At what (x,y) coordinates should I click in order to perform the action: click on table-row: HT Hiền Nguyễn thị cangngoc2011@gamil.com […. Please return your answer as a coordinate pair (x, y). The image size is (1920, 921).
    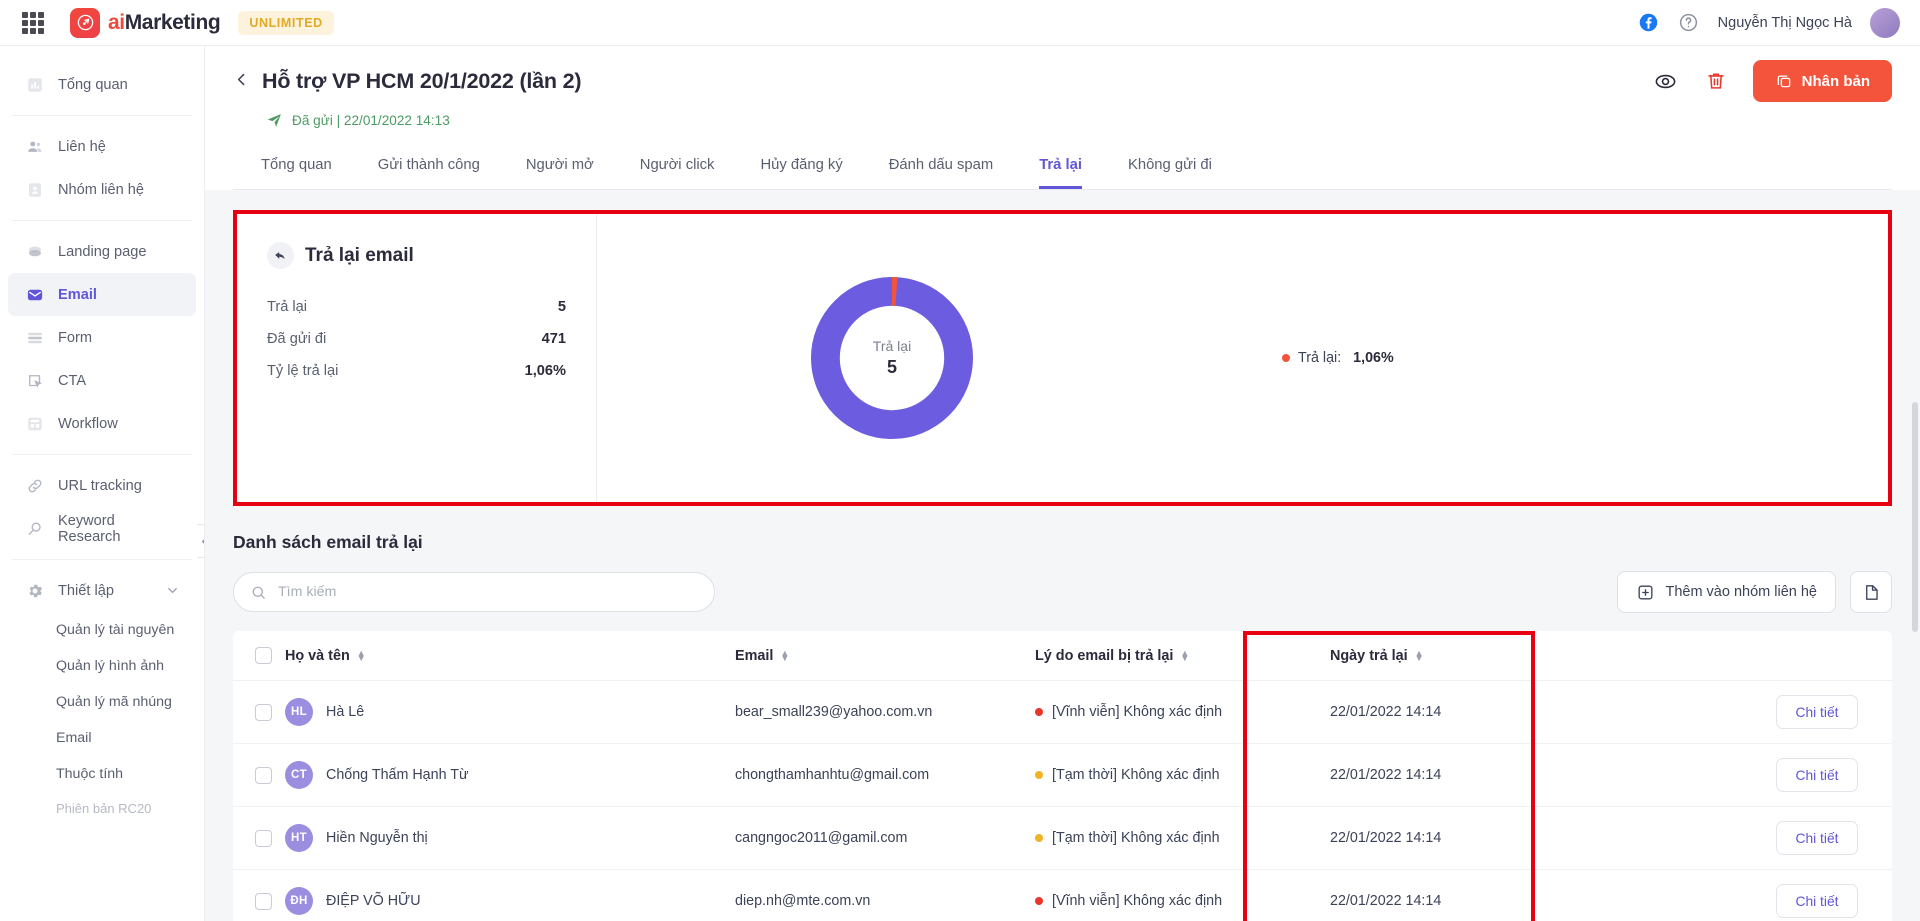
    Looking at the image, I should click on (1062, 838).